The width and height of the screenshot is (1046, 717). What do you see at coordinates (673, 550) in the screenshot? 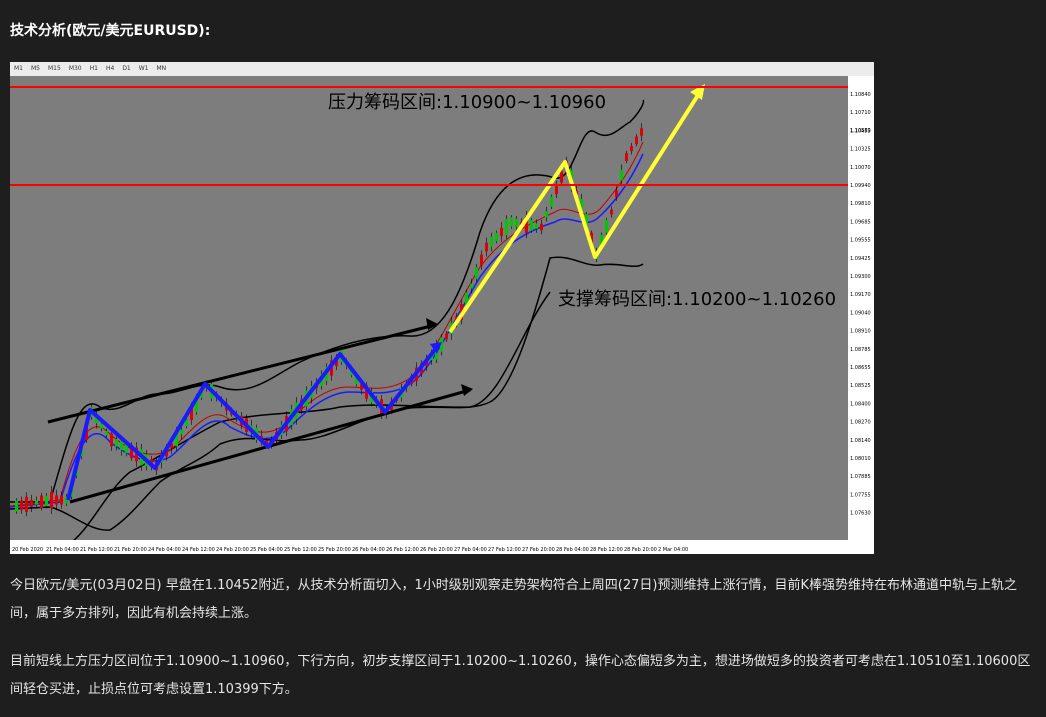
I see `time-tick-label: 2 Mar 04:00` at bounding box center [673, 550].